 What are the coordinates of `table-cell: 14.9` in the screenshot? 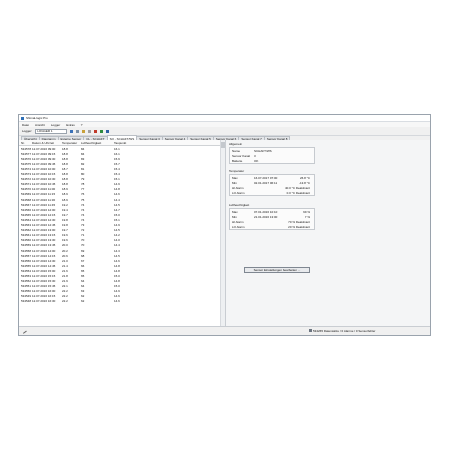 It's located at (117, 291).